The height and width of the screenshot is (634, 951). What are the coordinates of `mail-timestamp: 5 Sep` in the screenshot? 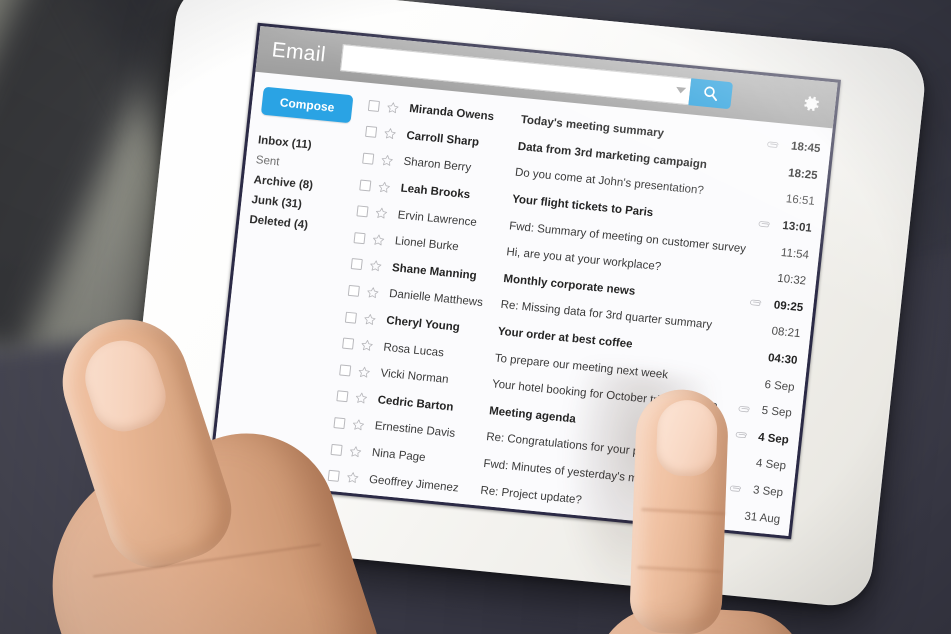 It's located at (777, 412).